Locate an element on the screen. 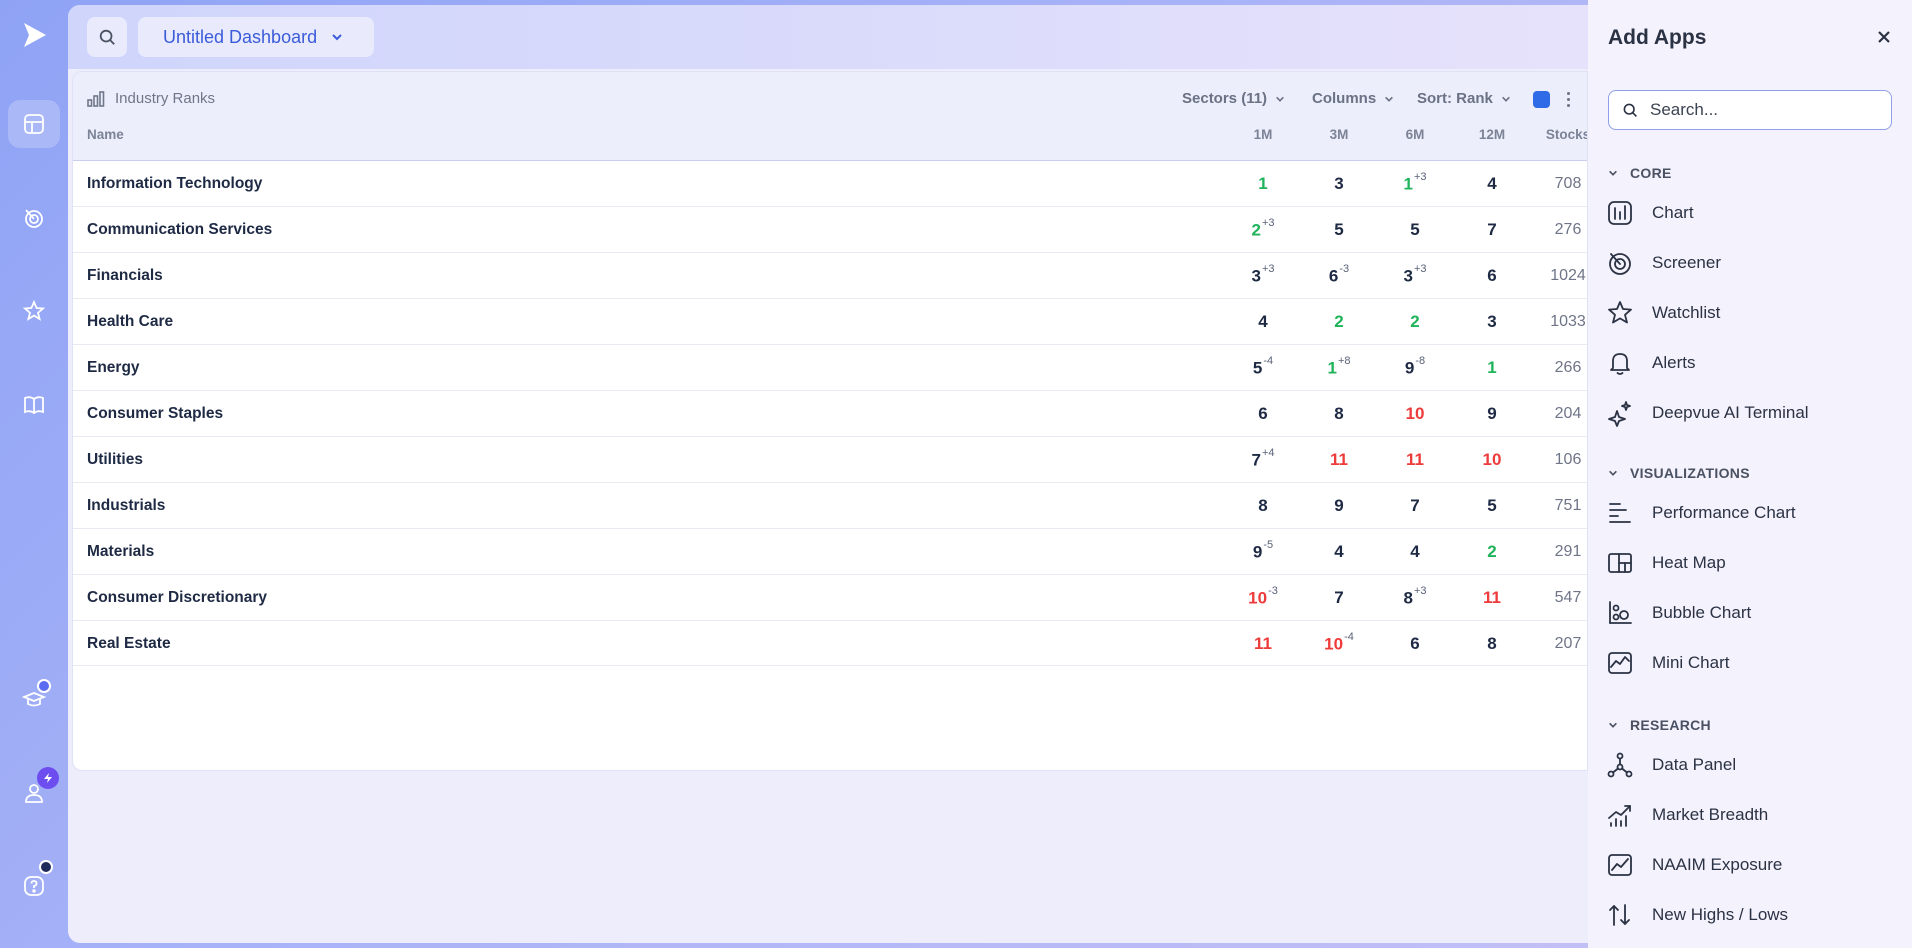  rank-cell-m3: 10-4 is located at coordinates (1339, 643).